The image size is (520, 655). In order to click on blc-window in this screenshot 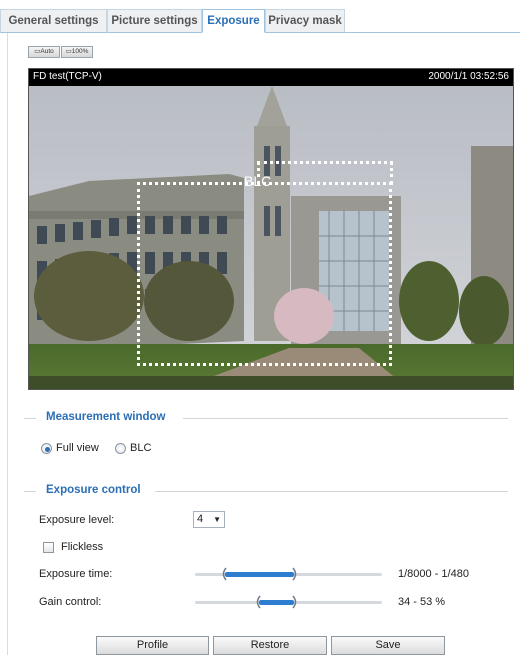, I will do `click(264, 274)`.